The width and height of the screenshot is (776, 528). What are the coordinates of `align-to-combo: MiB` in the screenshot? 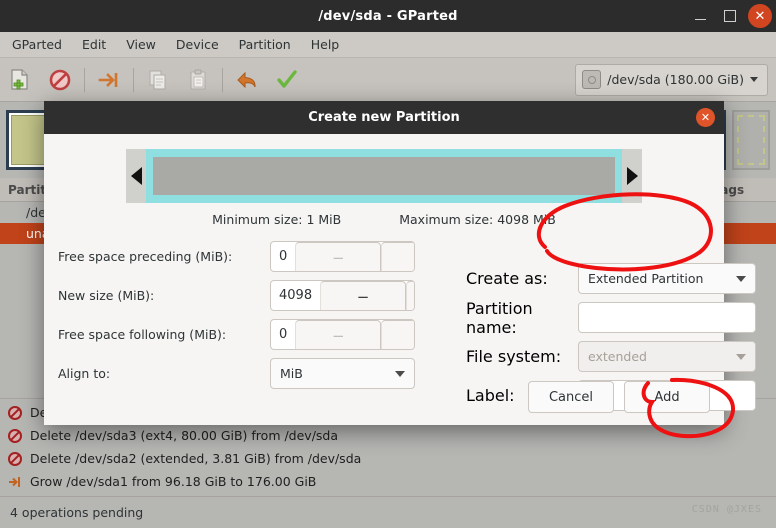 It's located at (342, 373).